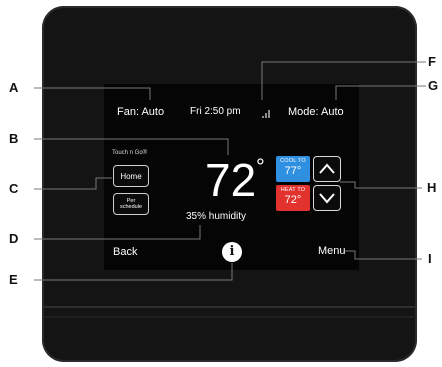 The width and height of the screenshot is (442, 367). Describe the element at coordinates (14, 238) in the screenshot. I see `callout-d: D` at that location.